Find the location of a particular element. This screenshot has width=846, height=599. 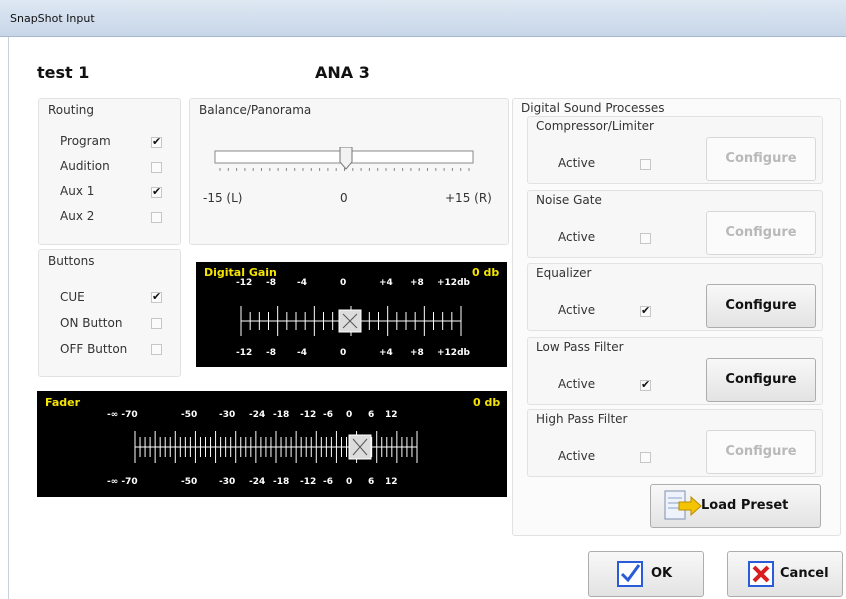

title-bar: SnapShot Input is located at coordinates (423, 18).